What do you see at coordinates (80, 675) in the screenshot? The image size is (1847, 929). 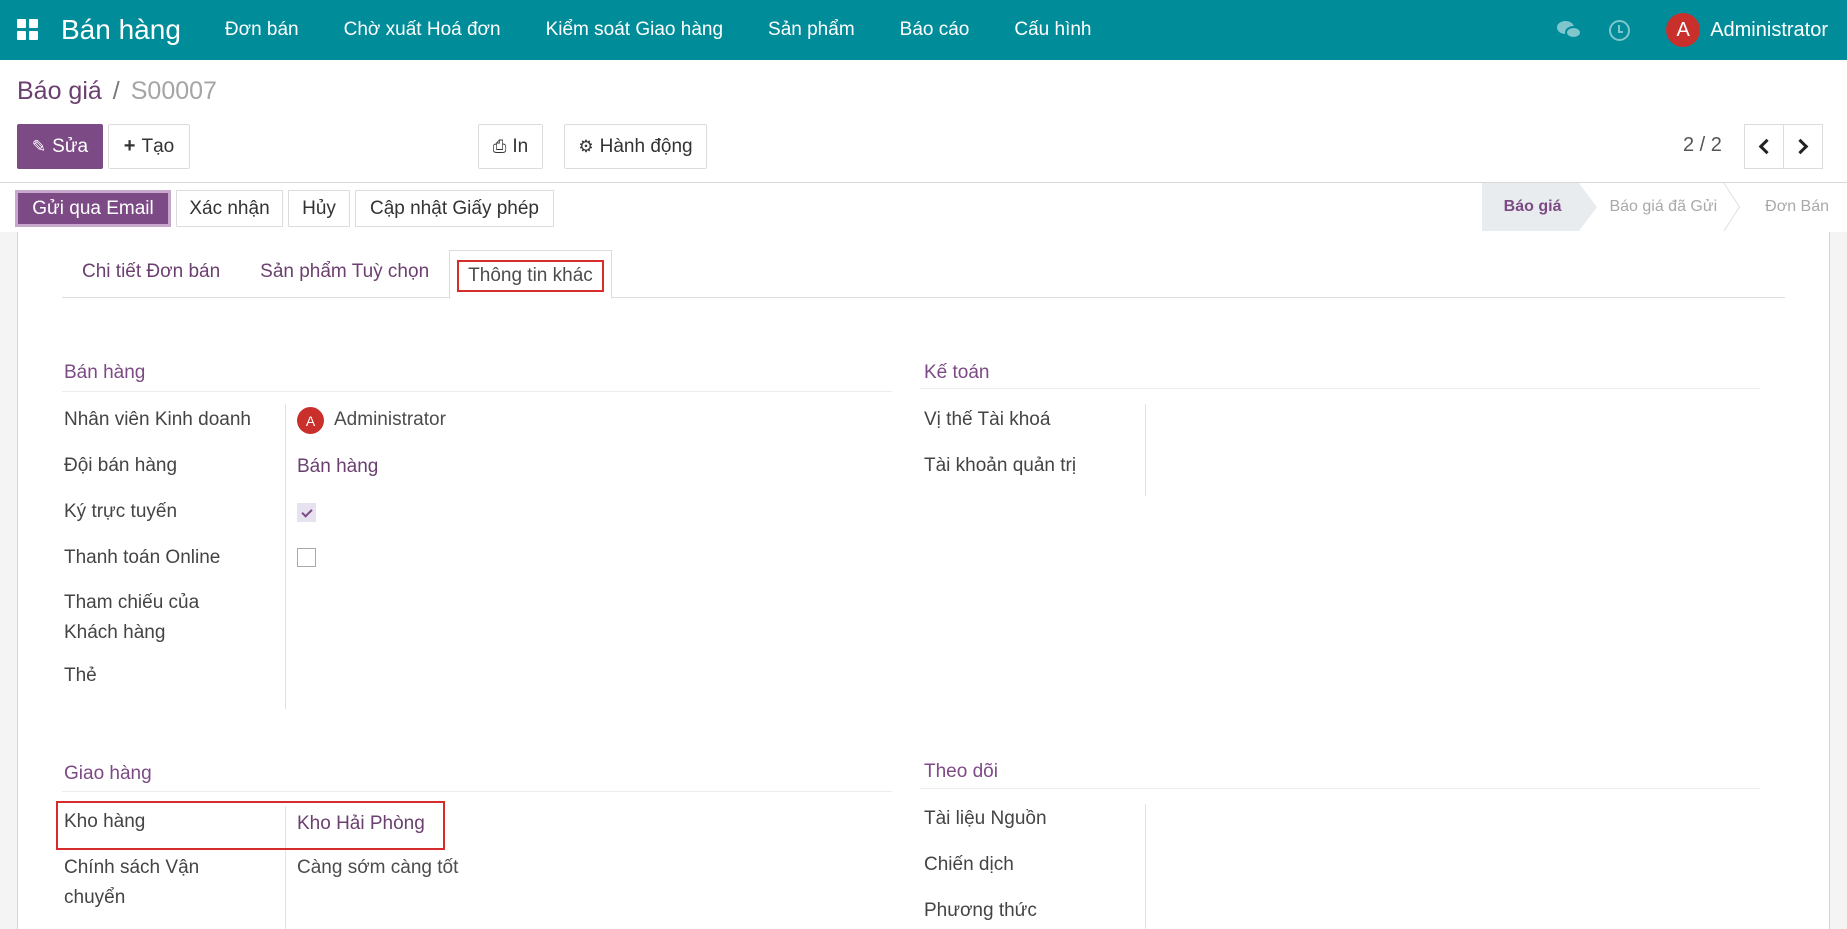 I see `label-tags: Thẻ` at bounding box center [80, 675].